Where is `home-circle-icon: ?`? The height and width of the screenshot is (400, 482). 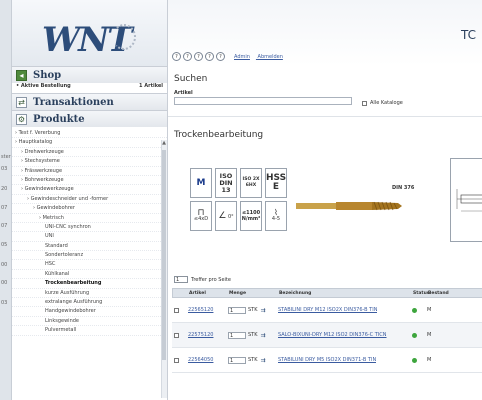
home-circle-icon: ? is located at coordinates (198, 56).